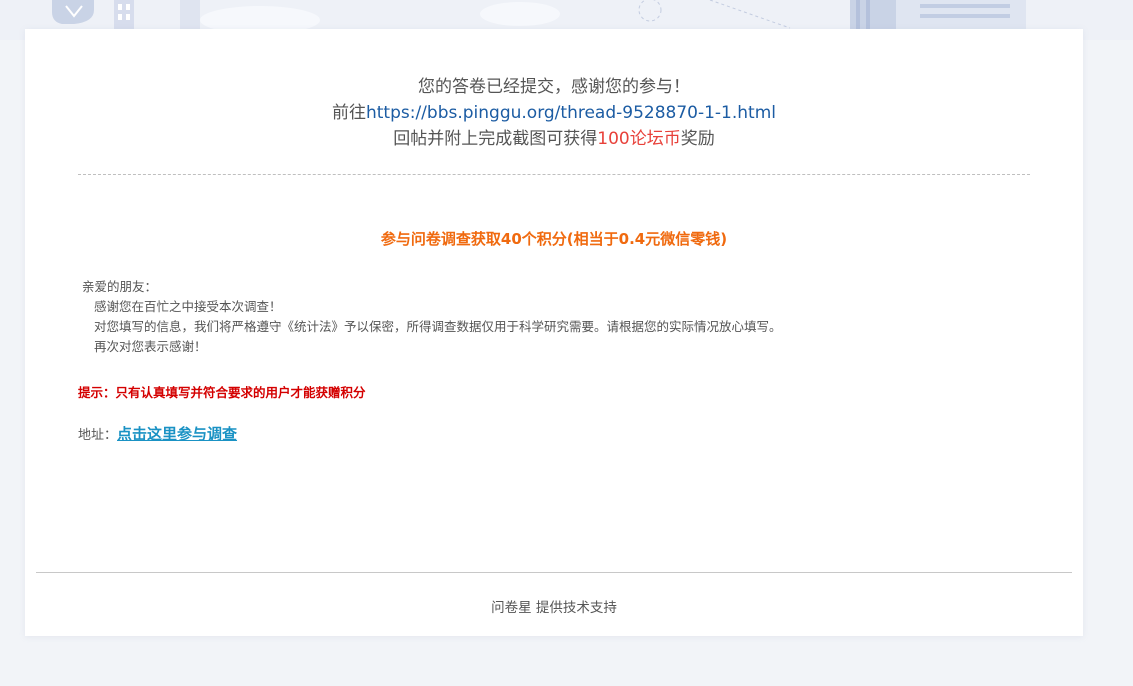 The height and width of the screenshot is (686, 1133). Describe the element at coordinates (554, 608) in the screenshot. I see `footer-credit: 问卷星 提供技术支持` at that location.